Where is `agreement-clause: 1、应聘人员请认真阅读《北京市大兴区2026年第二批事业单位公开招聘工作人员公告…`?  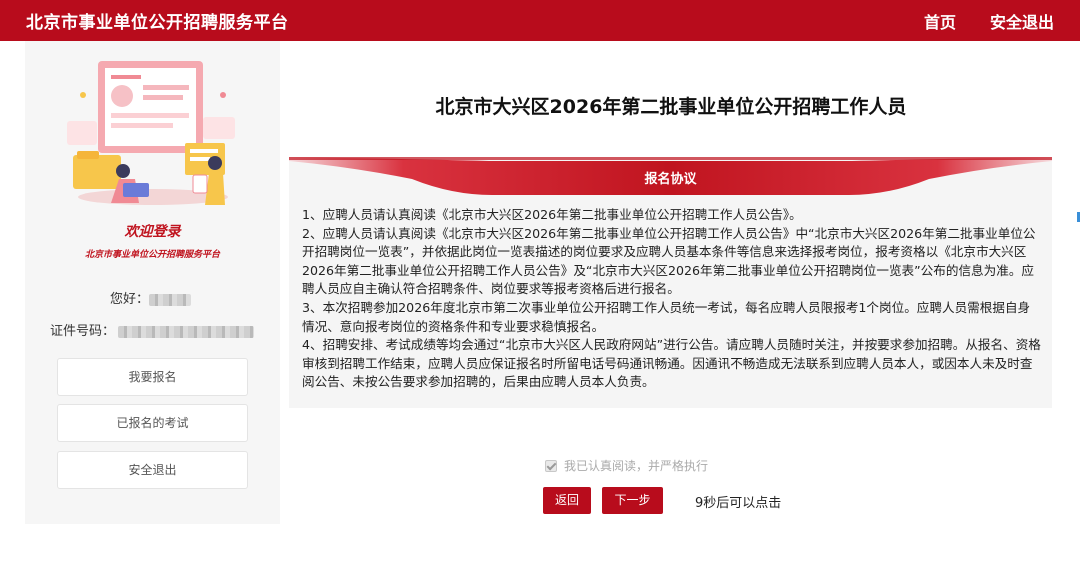
agreement-clause: 1、应聘人员请认真阅读《北京市大兴区2026年第二批事业单位公开招聘工作人员公告… is located at coordinates (552, 214).